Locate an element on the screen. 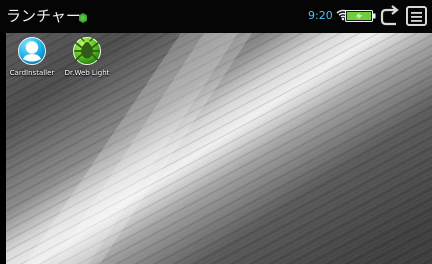  status-bar: ランチャー 9:20 is located at coordinates (216, 16).